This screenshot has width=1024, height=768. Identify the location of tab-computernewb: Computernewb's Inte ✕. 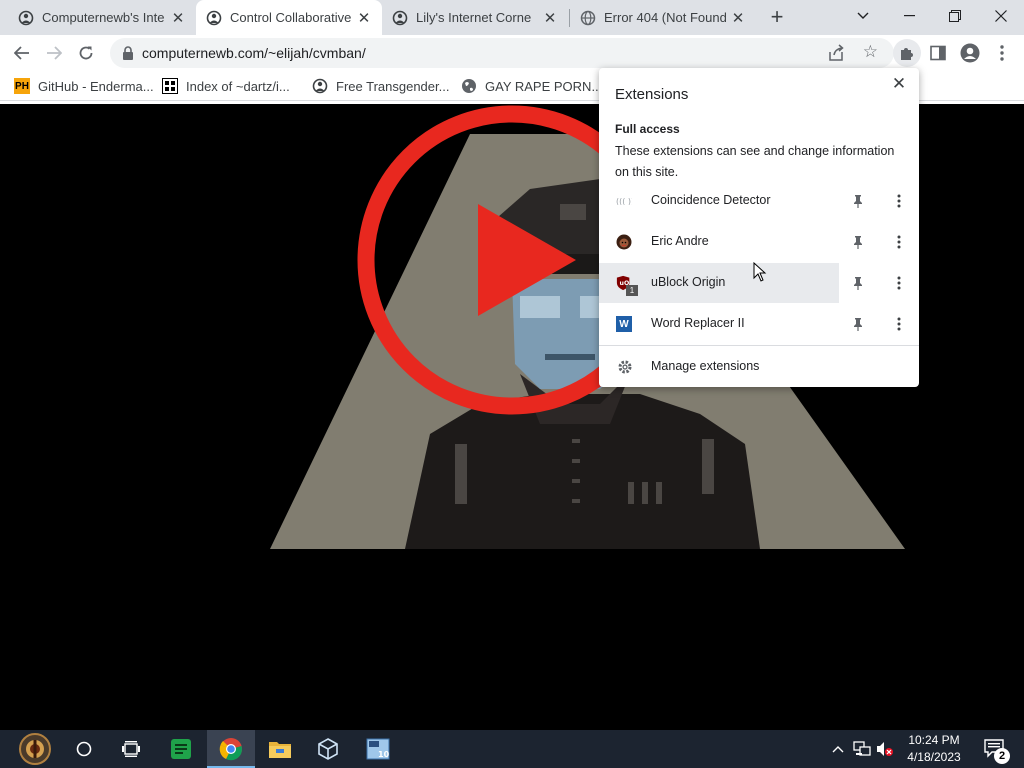
(98, 17).